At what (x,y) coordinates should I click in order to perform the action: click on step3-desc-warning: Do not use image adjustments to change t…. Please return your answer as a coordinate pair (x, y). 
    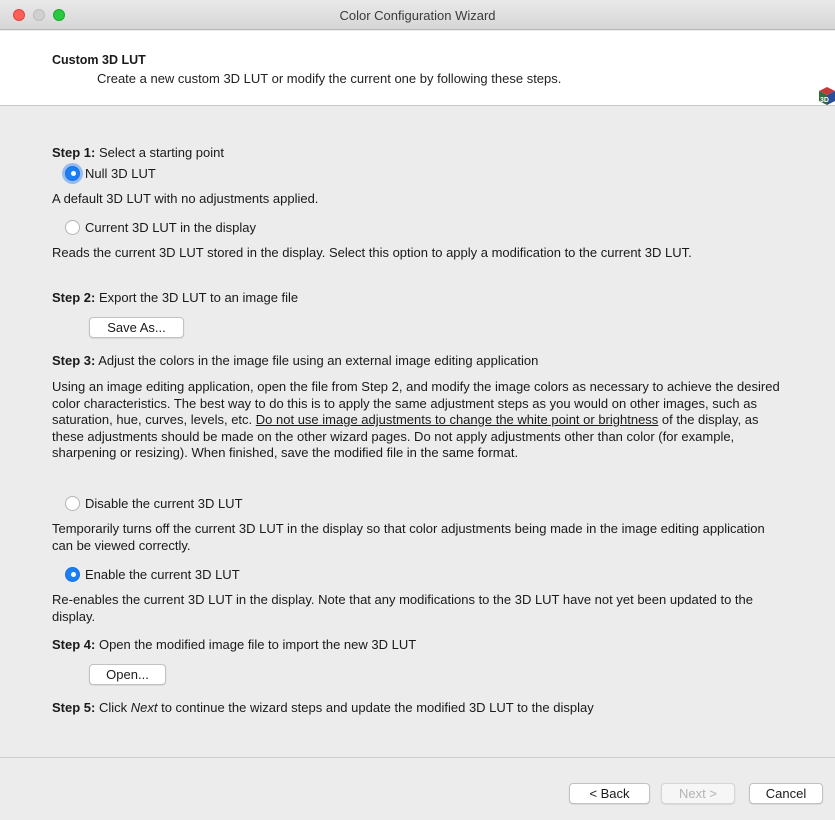
    Looking at the image, I should click on (457, 419).